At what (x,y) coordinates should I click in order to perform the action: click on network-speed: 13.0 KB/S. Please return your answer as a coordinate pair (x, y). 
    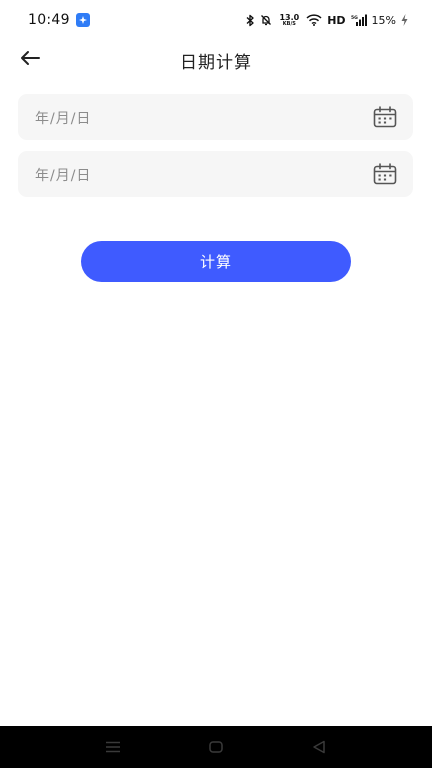
    Looking at the image, I should click on (289, 20).